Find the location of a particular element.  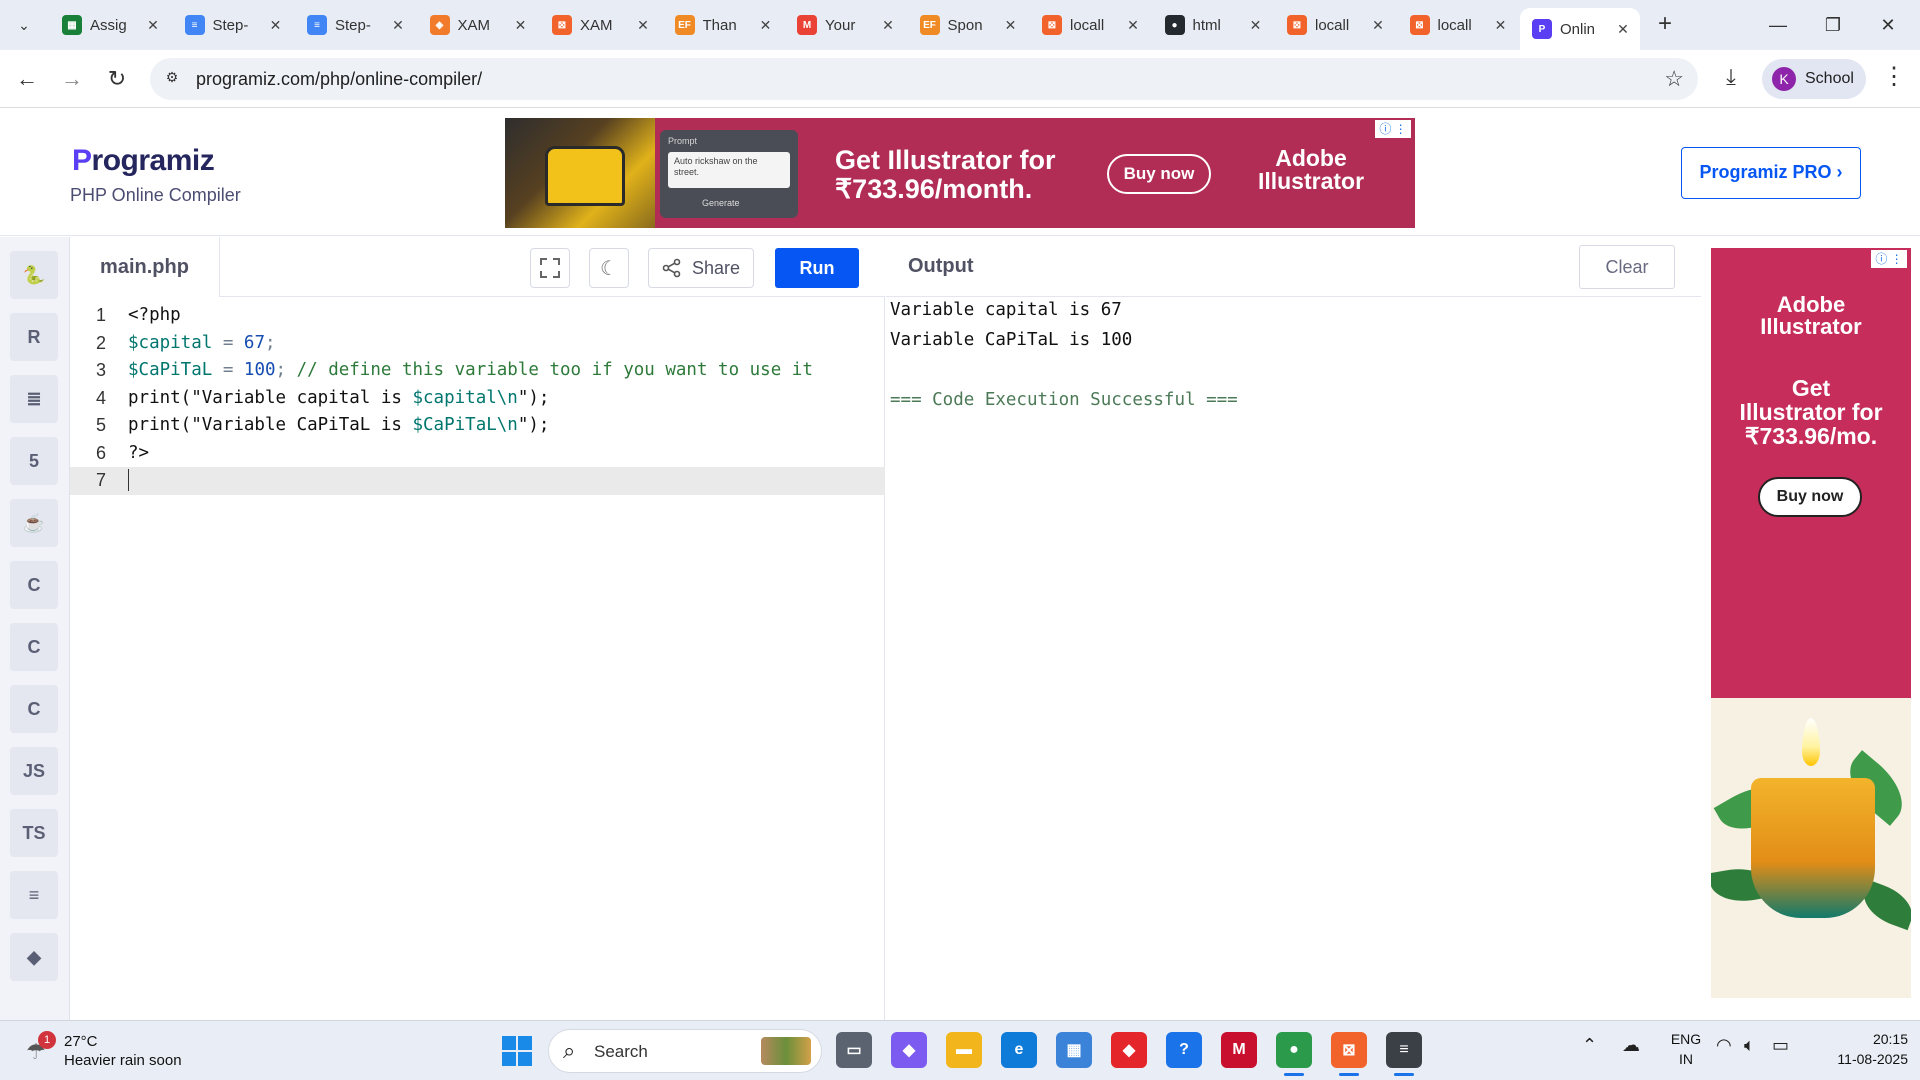

download-icon: ⤓ is located at coordinates (1731, 79).